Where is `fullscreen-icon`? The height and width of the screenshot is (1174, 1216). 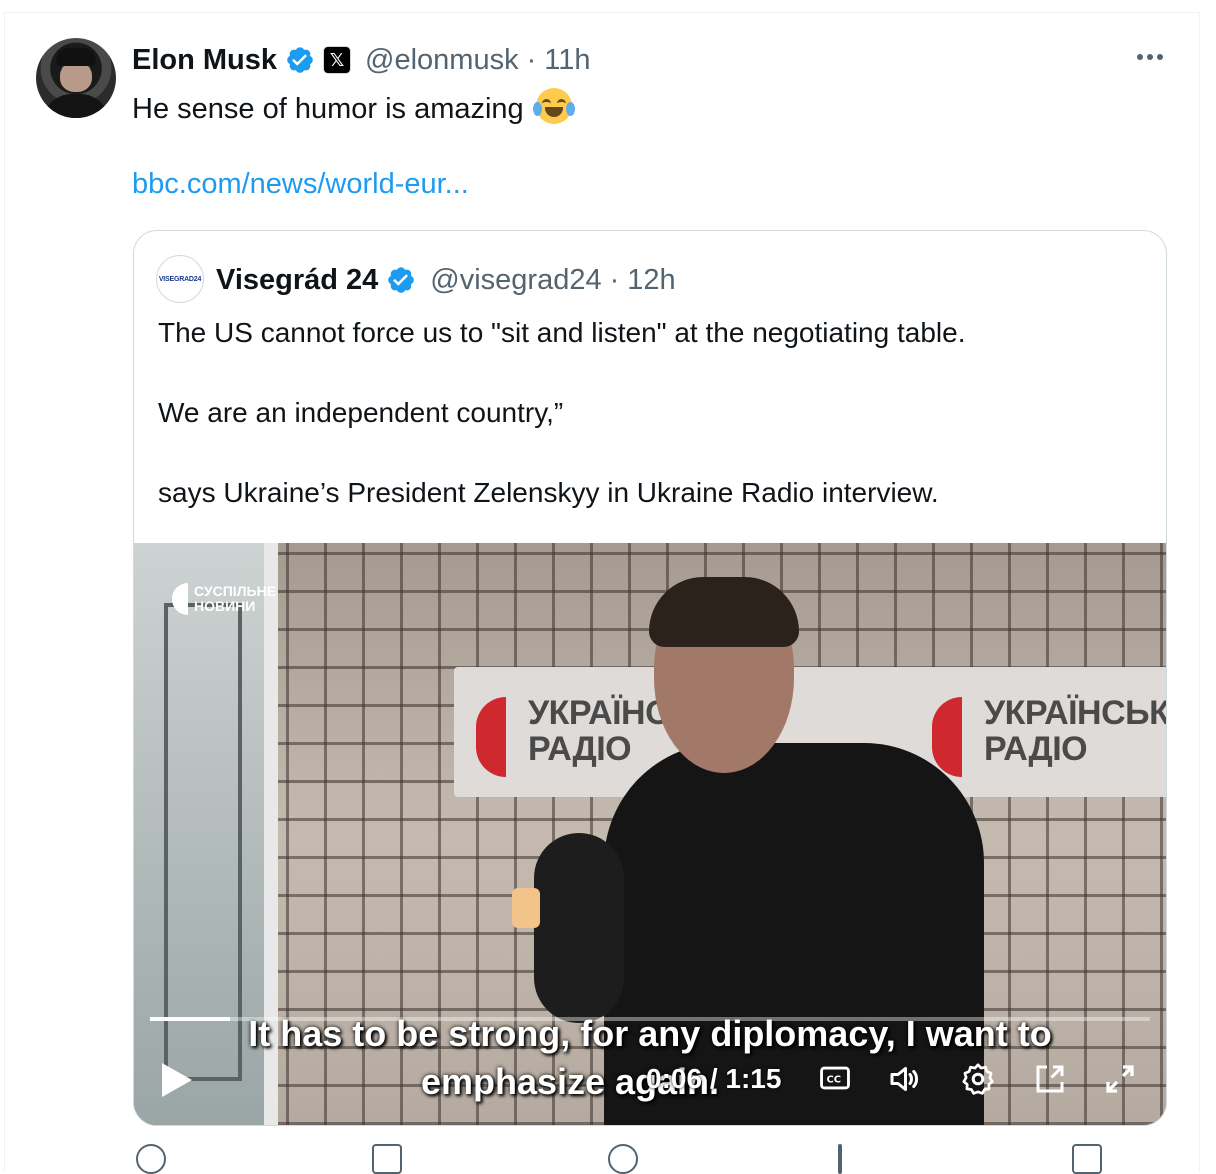
fullscreen-icon is located at coordinates (1122, 1081).